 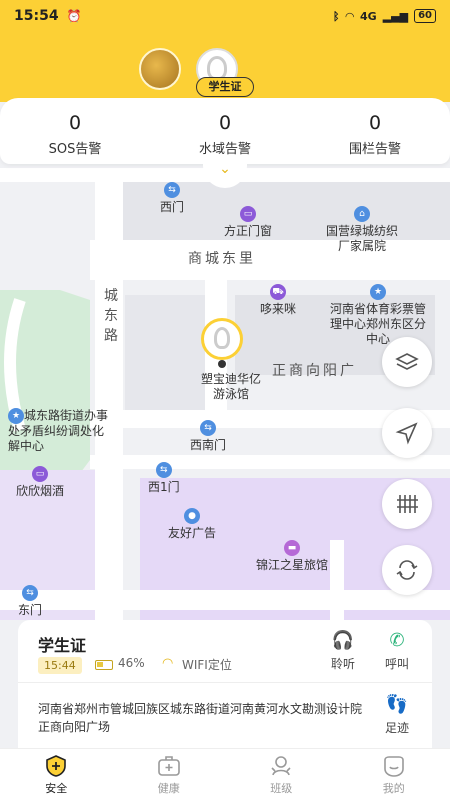 What do you see at coordinates (225, 16) in the screenshot?
I see `status-bar: 15:54 ⏰ ᛒ ◠ 4G ▂▄▆ 60` at bounding box center [225, 16].